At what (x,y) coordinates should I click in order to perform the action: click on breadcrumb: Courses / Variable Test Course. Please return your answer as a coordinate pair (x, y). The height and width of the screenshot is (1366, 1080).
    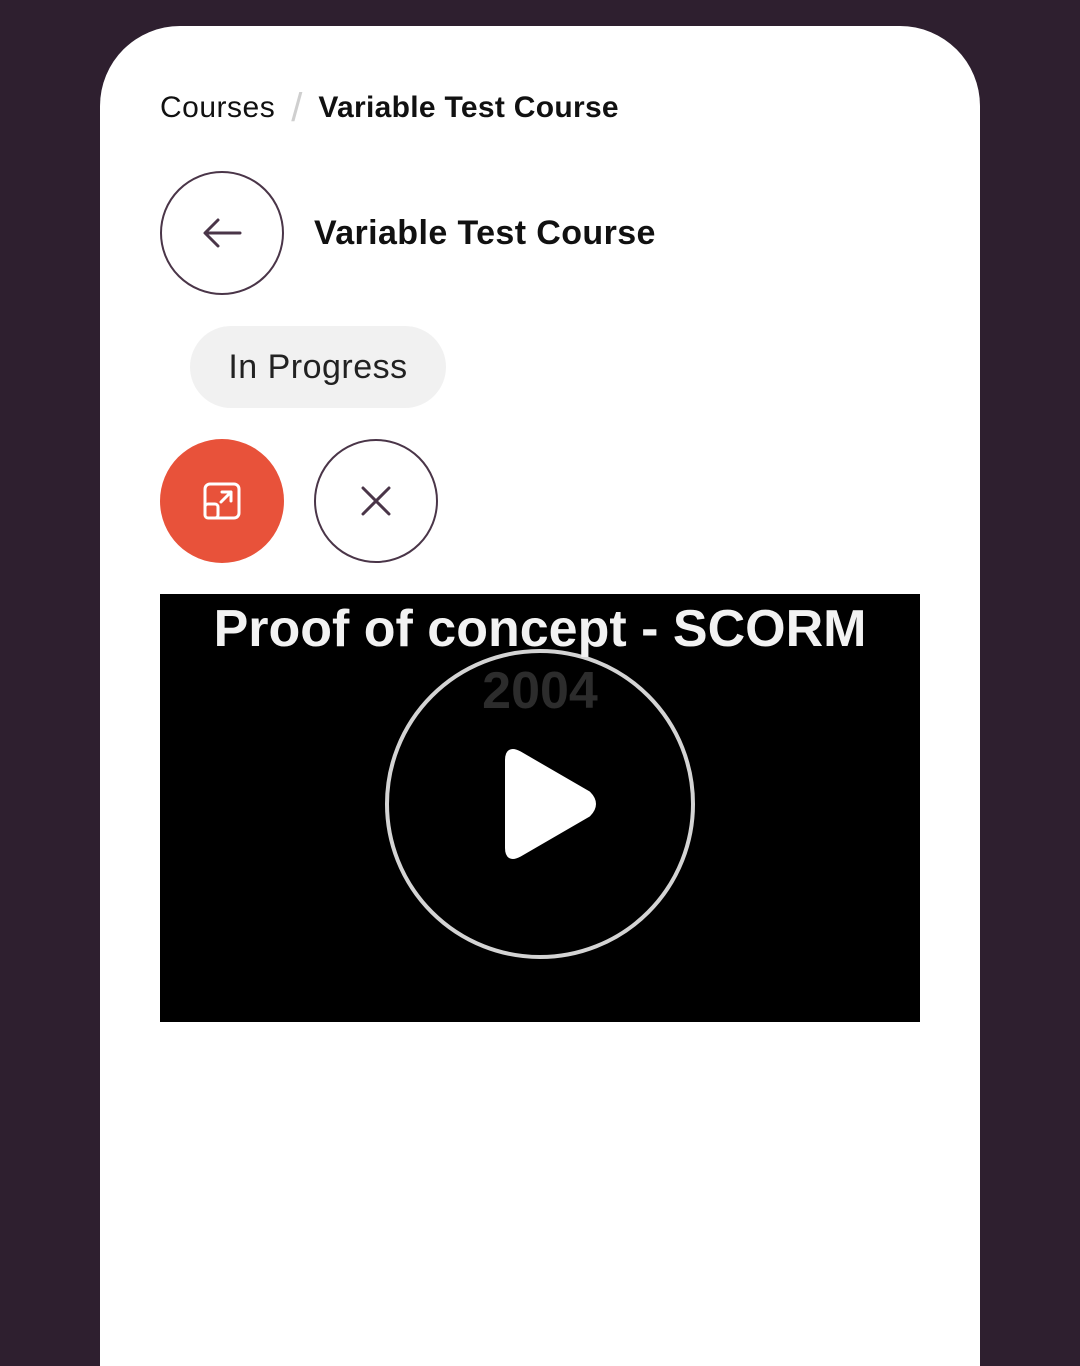
    Looking at the image, I should click on (389, 108).